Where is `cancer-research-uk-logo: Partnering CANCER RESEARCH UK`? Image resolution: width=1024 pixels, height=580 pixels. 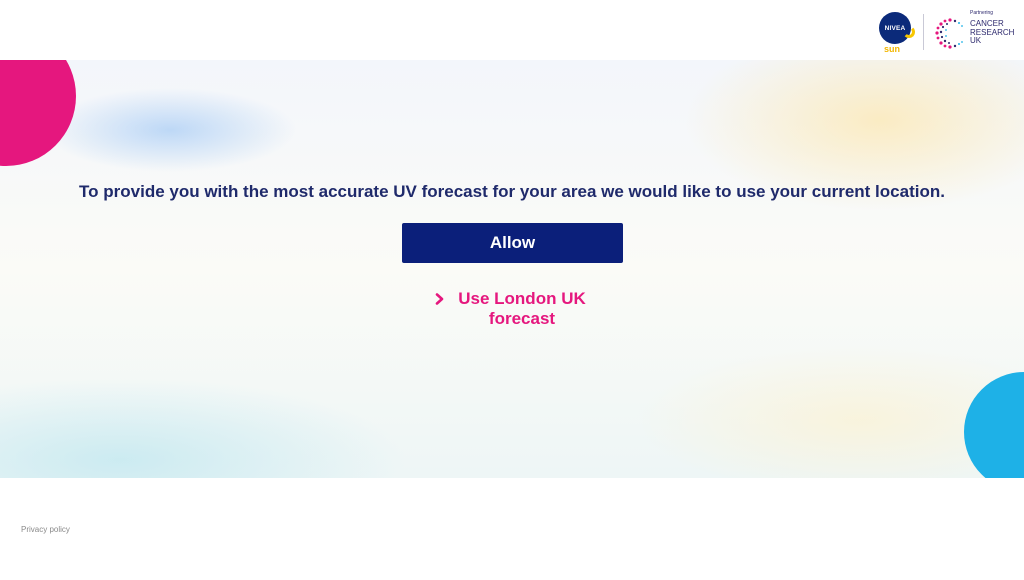
cancer-research-uk-logo: Partnering CANCER RESEARCH UK is located at coordinates (974, 32).